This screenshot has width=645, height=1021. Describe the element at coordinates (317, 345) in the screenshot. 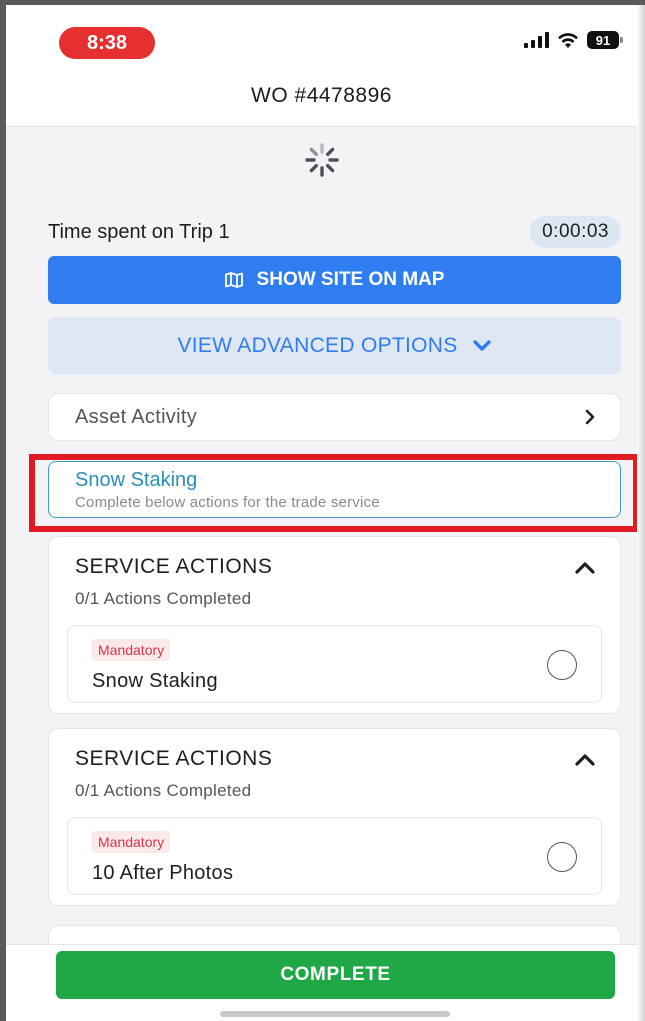

I see `view-advanced-options-label: VIEW ADVANCED OPTIONS` at that location.